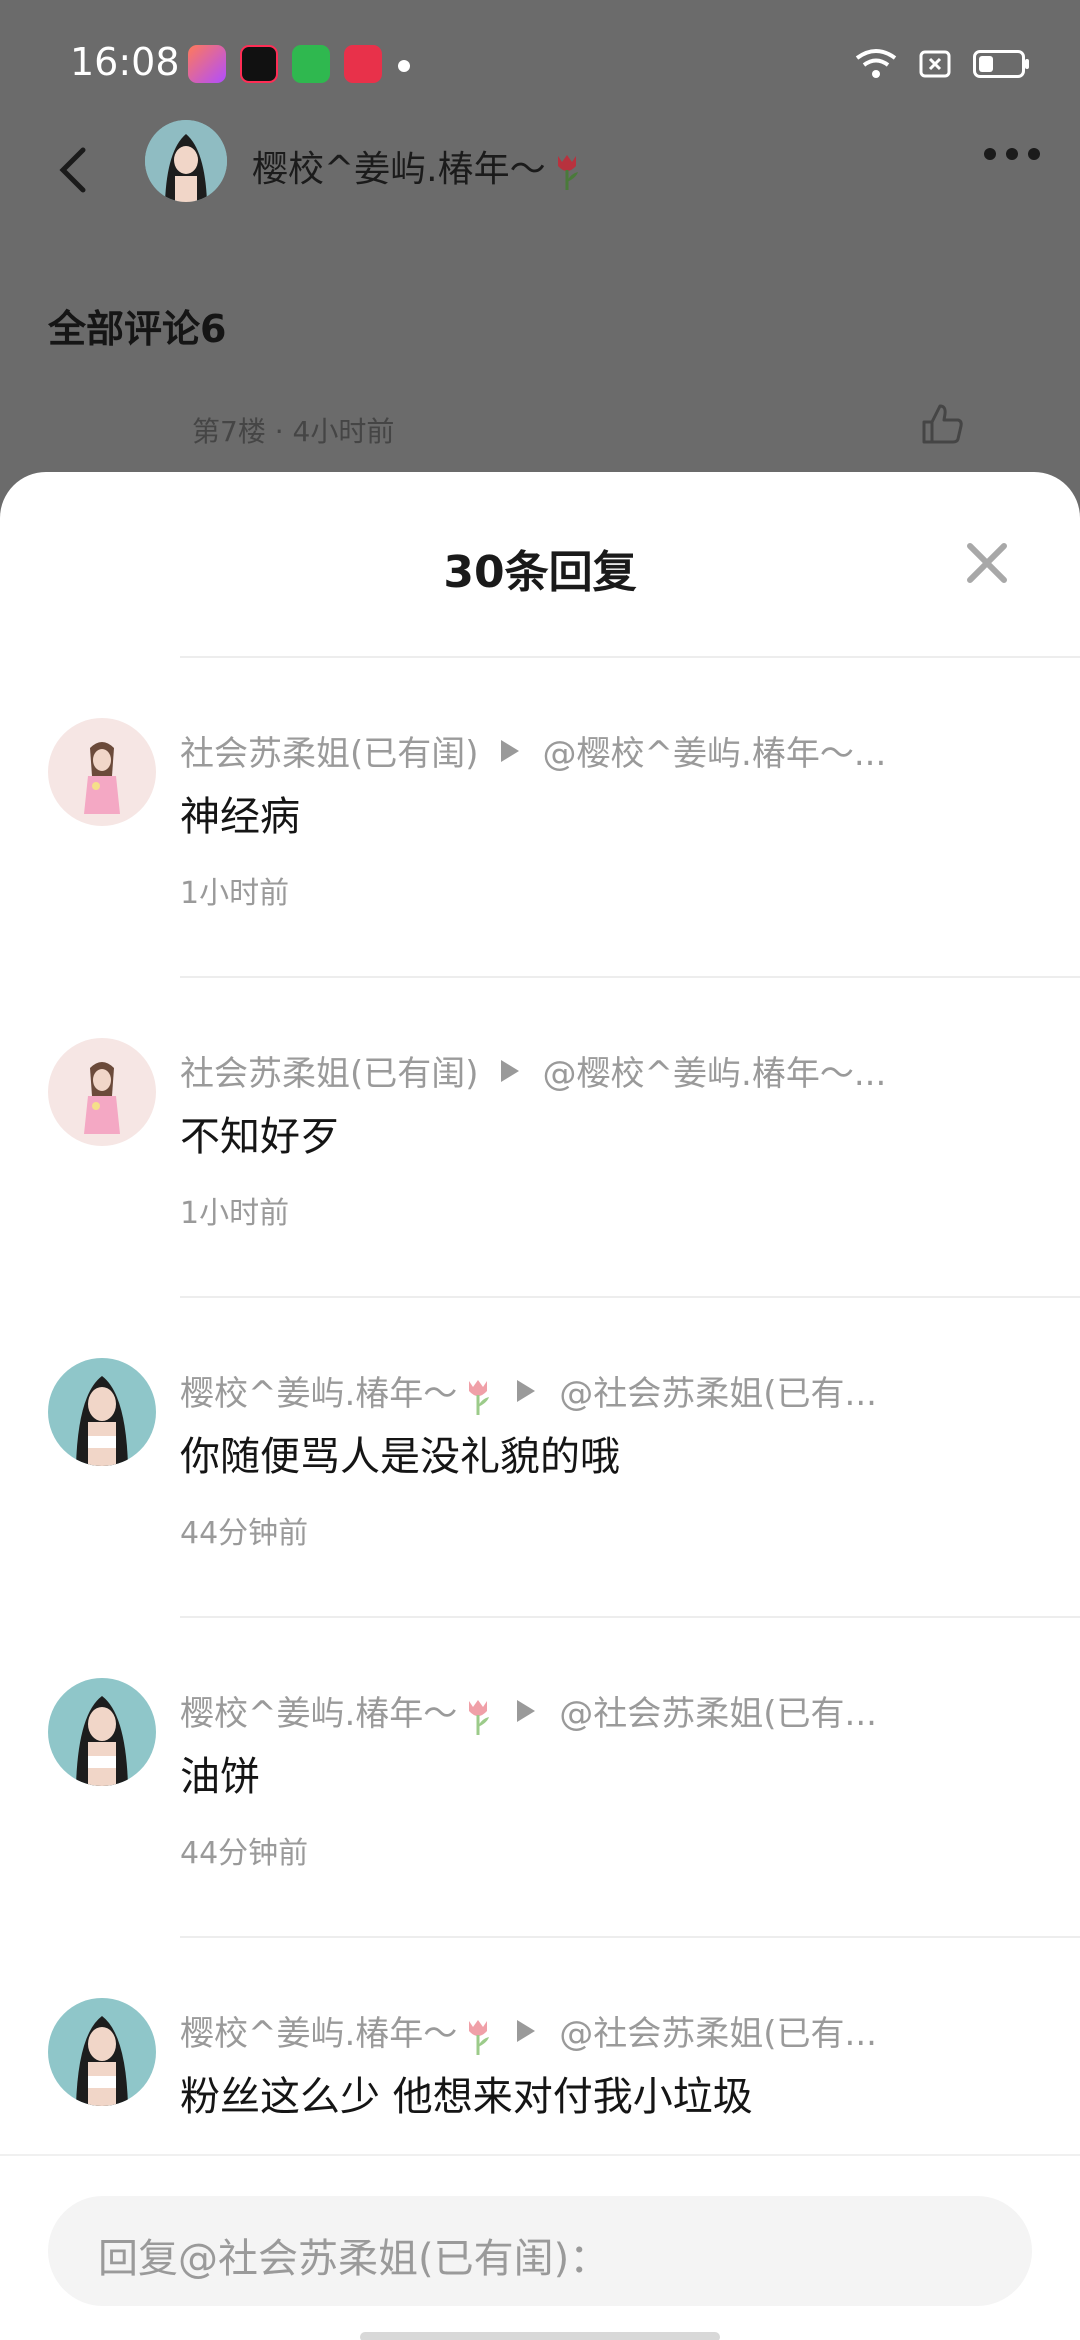  I want to click on reply-item: 樱校^姜屿.椿年～ @社会苏柔姐(已有... 油饼 44分钟前, so click(540, 1838).